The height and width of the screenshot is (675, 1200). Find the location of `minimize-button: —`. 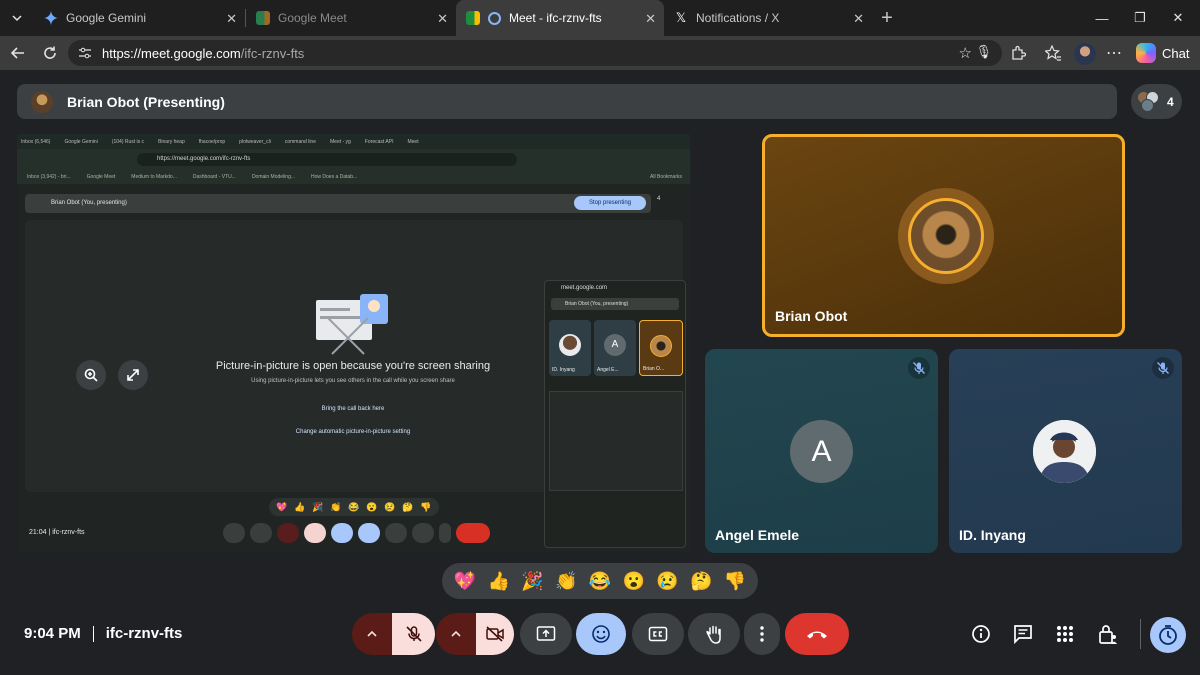

minimize-button: — is located at coordinates (1102, 18).